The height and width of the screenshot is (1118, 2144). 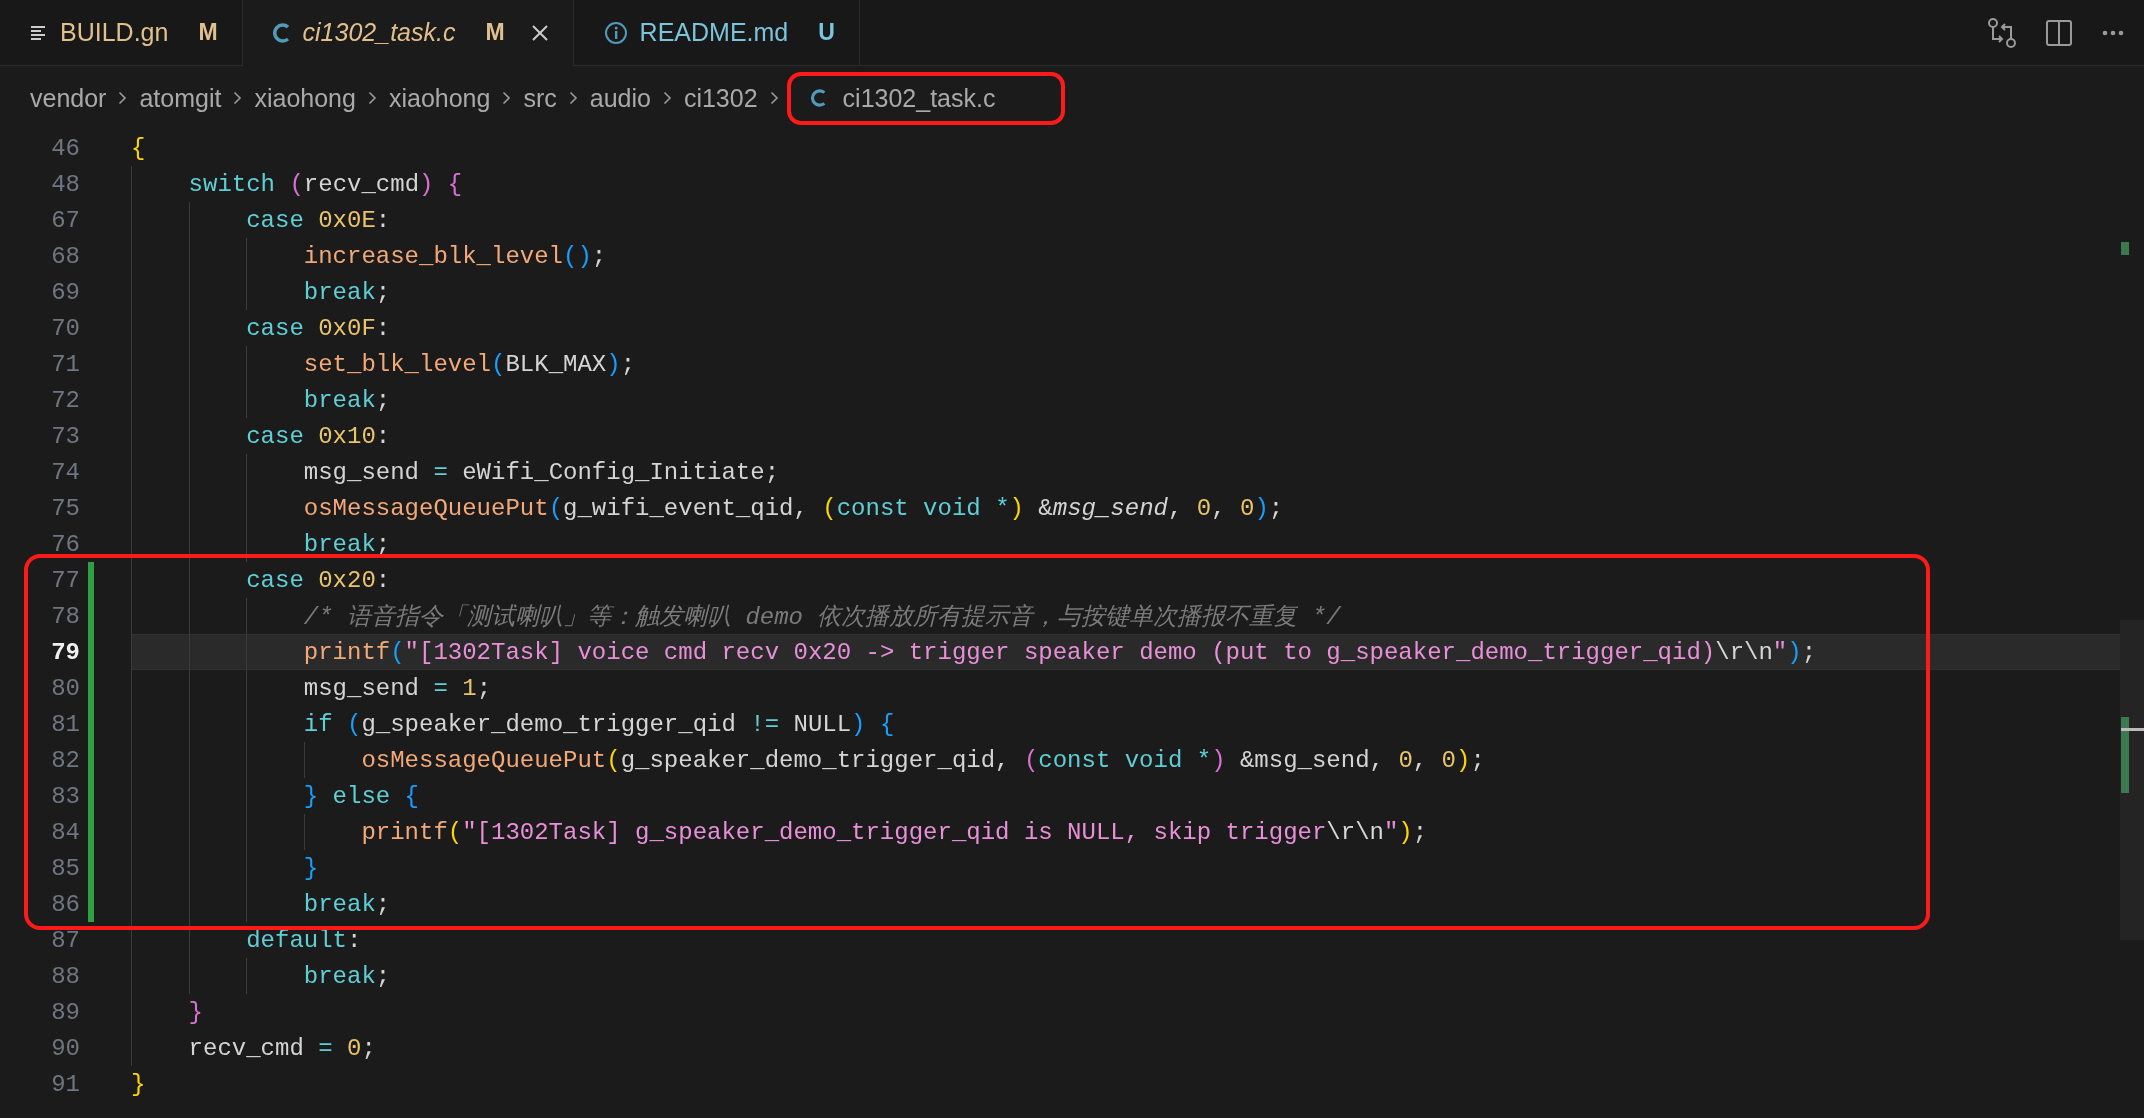 I want to click on info-icon, so click(x=615, y=32).